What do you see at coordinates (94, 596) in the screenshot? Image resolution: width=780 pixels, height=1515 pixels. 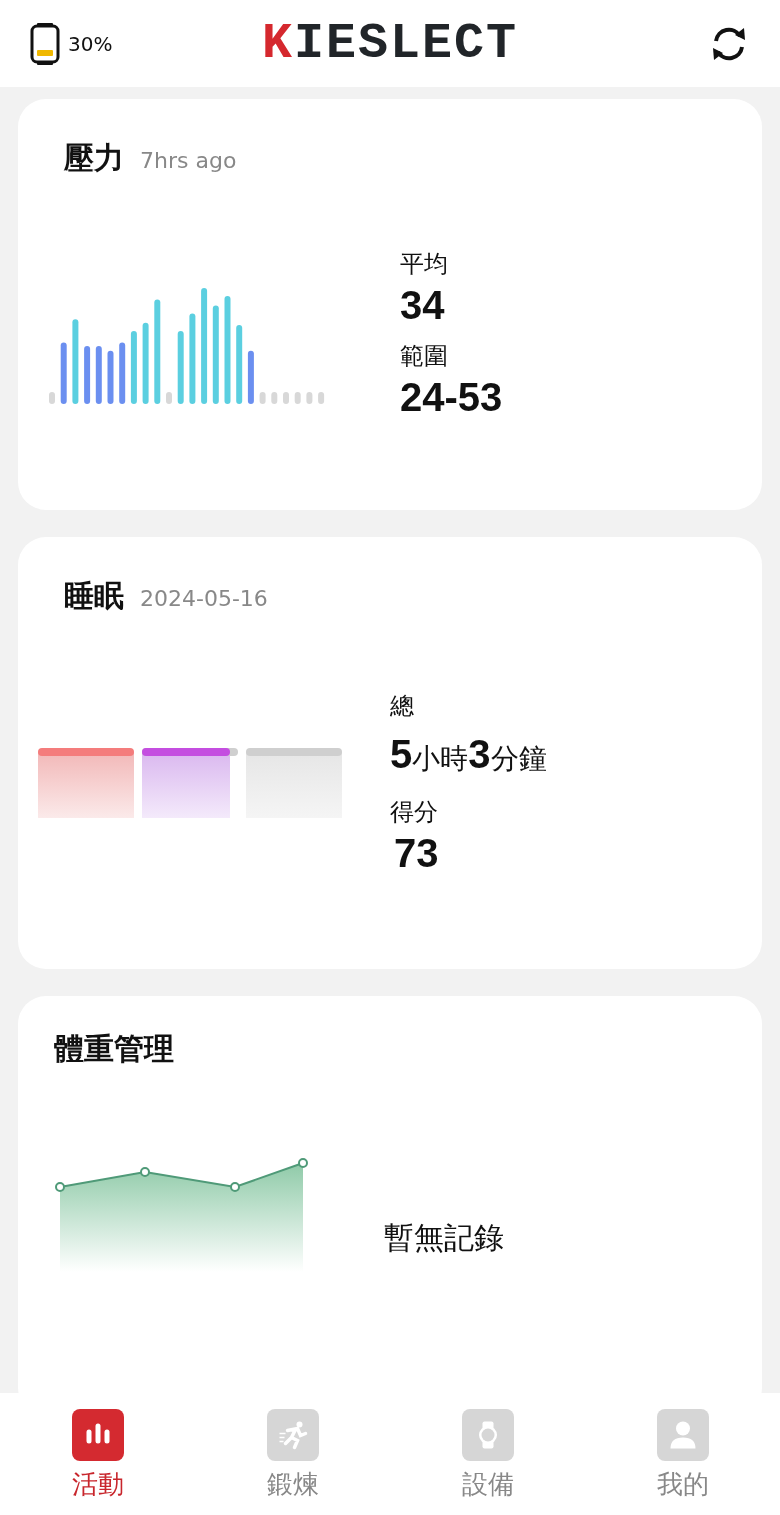 I see `card-title: 睡眠` at bounding box center [94, 596].